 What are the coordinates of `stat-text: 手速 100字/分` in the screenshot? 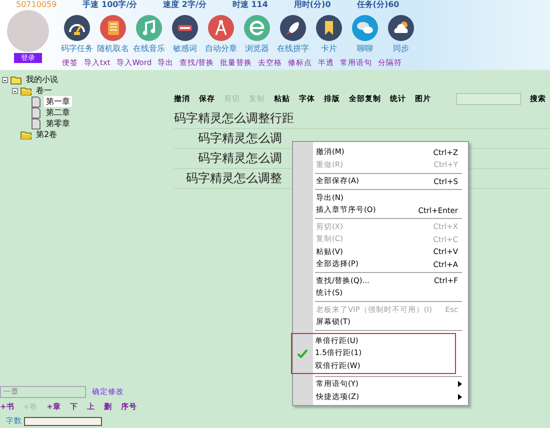 It's located at (110, 5).